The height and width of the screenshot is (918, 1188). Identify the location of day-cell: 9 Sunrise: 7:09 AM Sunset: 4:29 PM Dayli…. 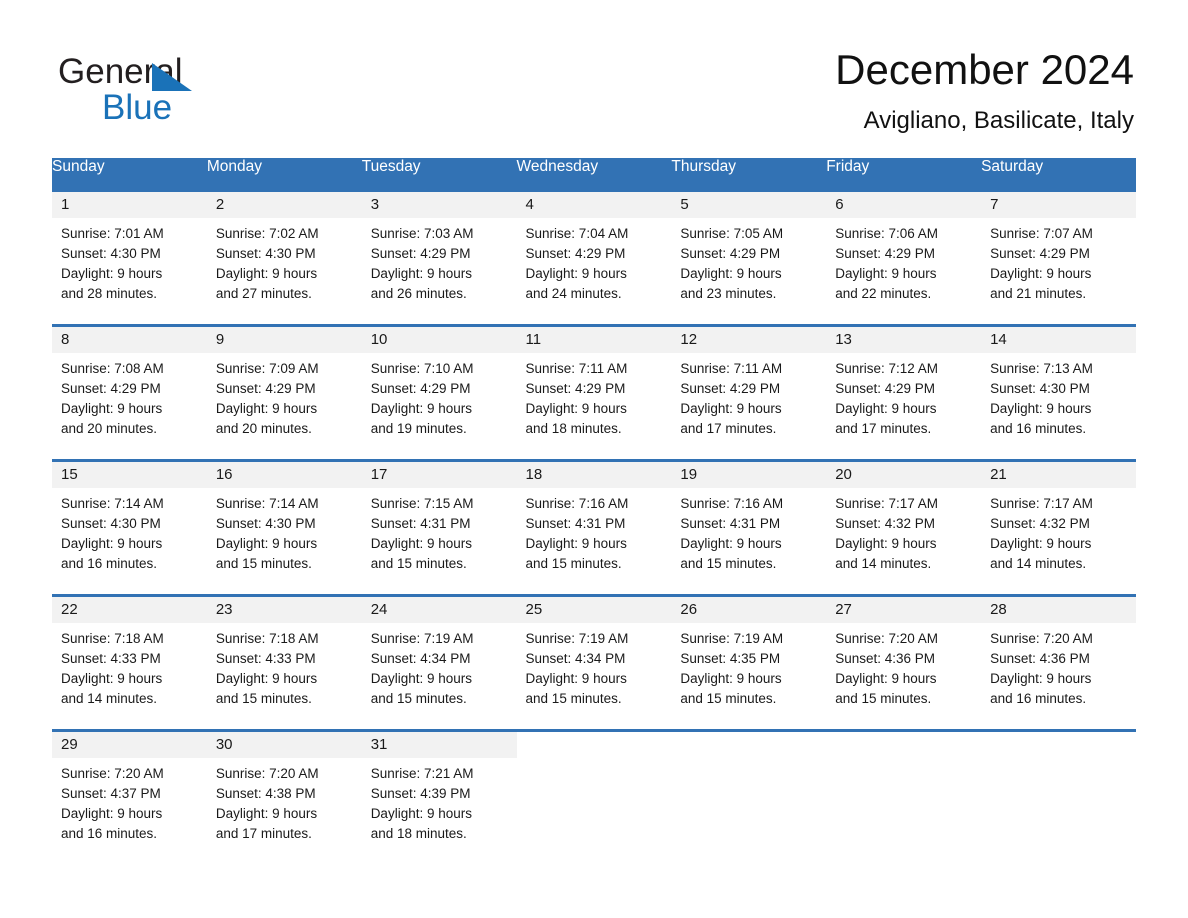
(284, 391).